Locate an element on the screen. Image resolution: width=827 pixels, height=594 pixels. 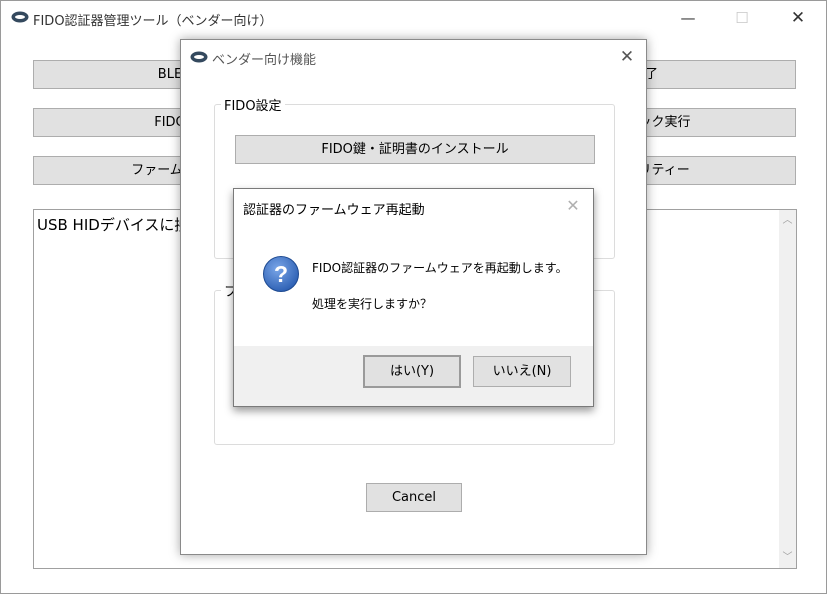
close-button: ✕ is located at coordinates (798, 18).